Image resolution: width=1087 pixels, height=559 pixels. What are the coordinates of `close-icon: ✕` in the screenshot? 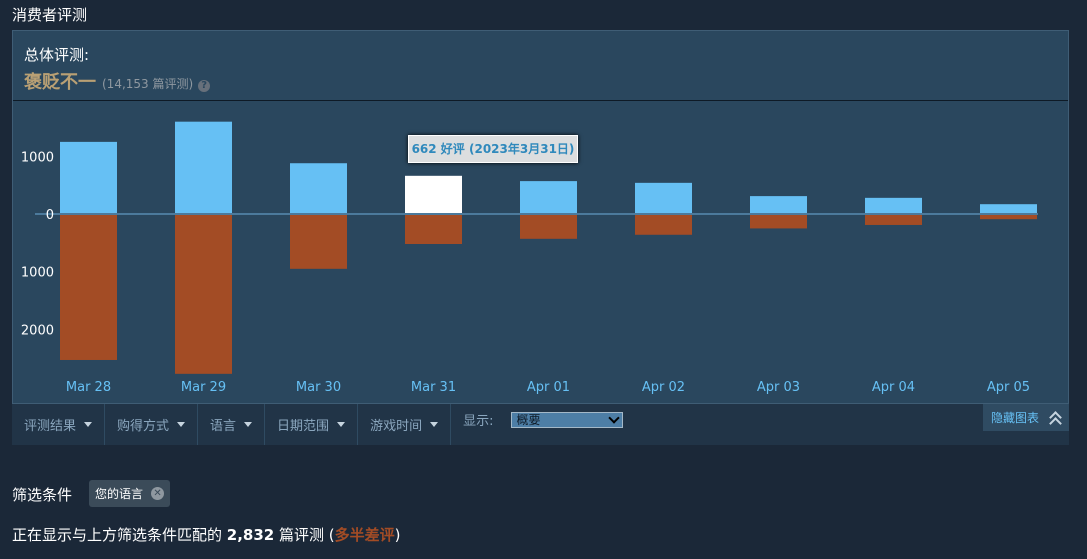 It's located at (158, 493).